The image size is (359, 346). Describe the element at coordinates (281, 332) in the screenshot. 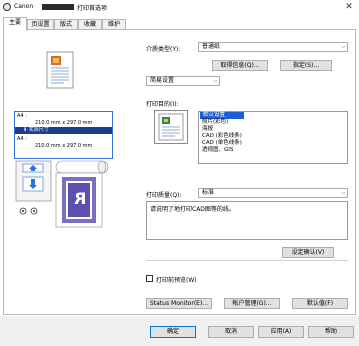

I see `apply-button: 应用(A)` at that location.